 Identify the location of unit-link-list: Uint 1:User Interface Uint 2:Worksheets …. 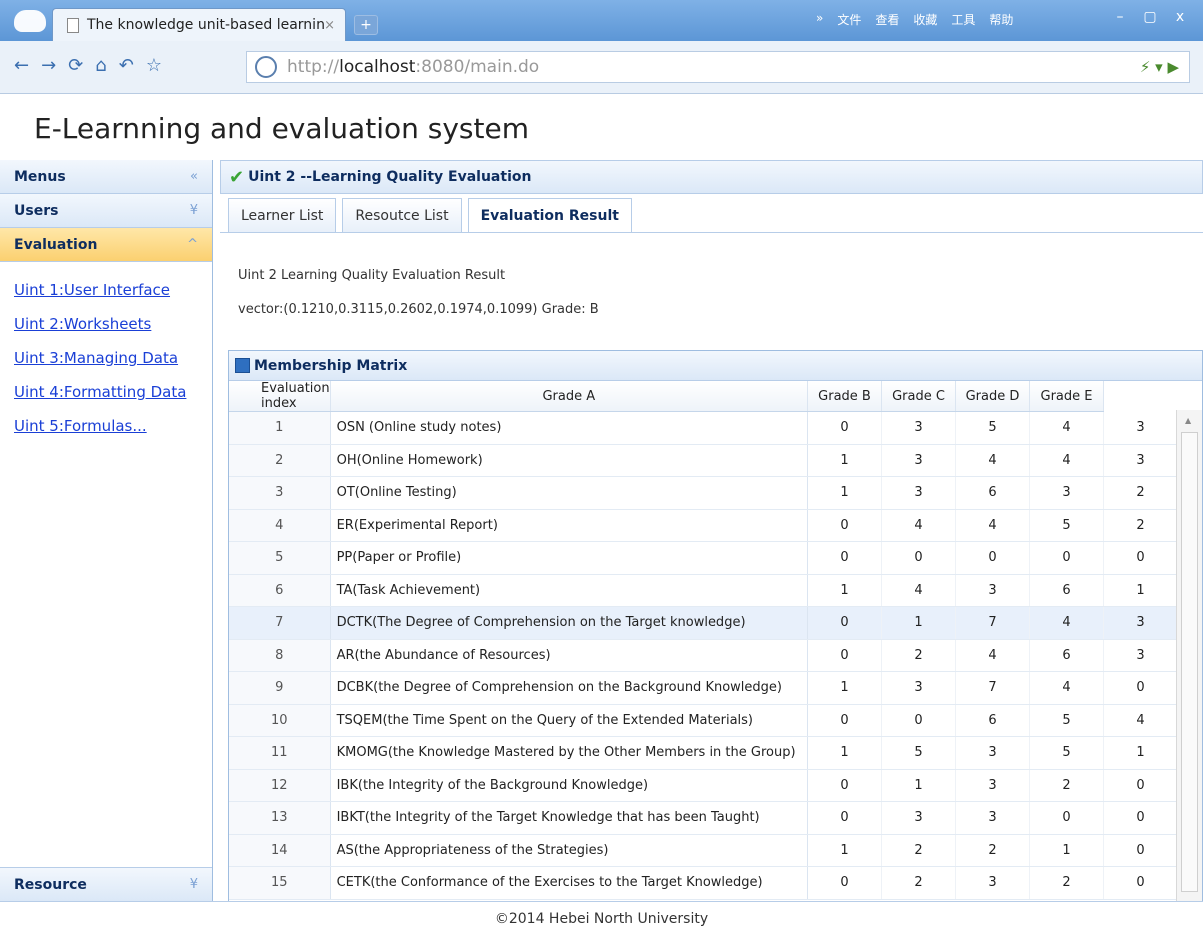
(106, 363).